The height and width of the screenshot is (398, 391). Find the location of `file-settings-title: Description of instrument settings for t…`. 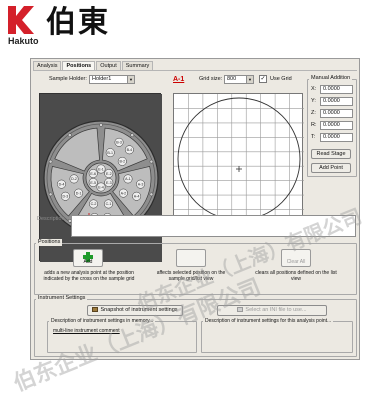

file-settings-title: Description of instrument settings for t… is located at coordinates (268, 321).